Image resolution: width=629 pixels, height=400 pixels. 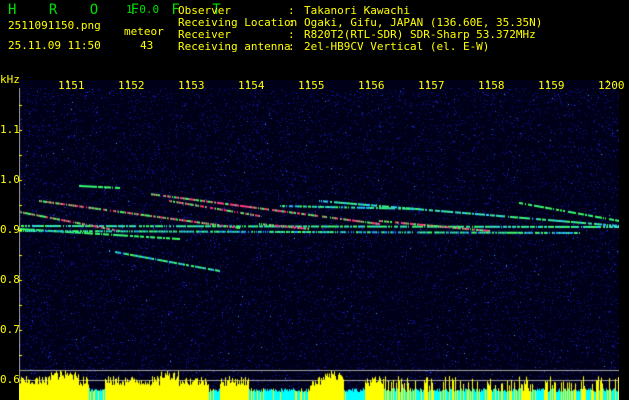 What do you see at coordinates (371, 85) in the screenshot?
I see `x-tick-label: 1156` at bounding box center [371, 85].